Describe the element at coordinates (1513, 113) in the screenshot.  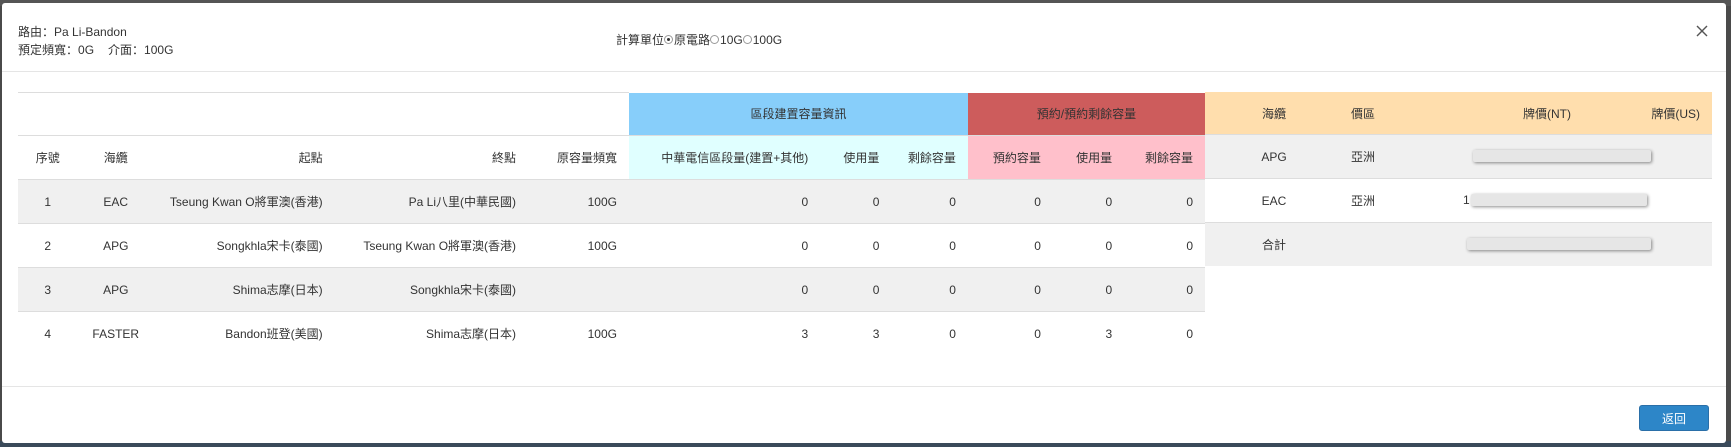
I see `price-col-list-nt: 牌價(NT)` at that location.